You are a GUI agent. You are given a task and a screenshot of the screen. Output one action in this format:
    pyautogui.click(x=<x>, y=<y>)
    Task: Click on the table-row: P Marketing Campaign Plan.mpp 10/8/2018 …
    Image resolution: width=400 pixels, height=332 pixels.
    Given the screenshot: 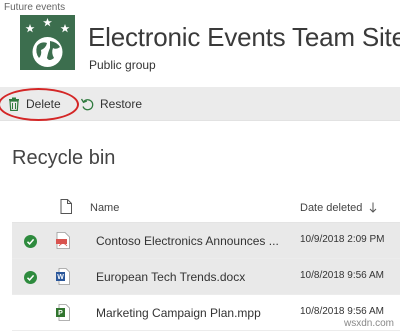 What is the action you would take?
    pyautogui.click(x=206, y=313)
    